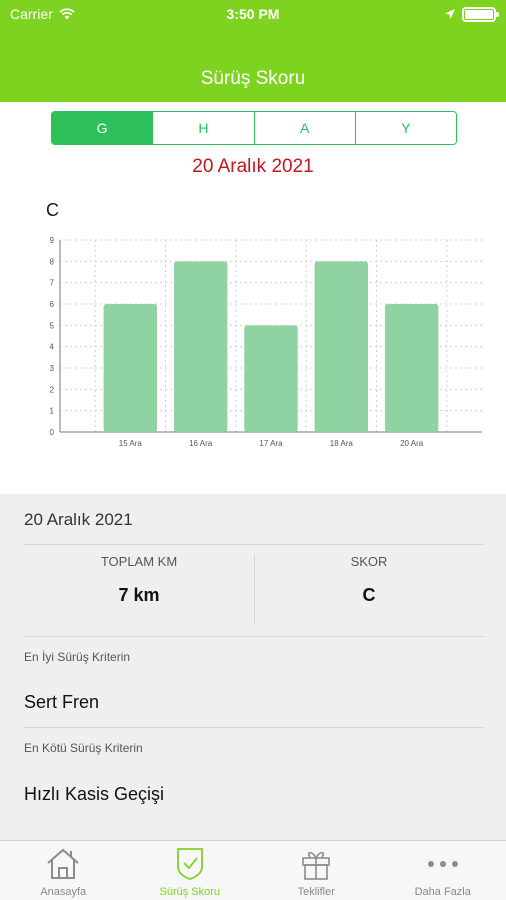  What do you see at coordinates (139, 561) in the screenshot?
I see `total-km-label: TOPLAM KM` at bounding box center [139, 561].